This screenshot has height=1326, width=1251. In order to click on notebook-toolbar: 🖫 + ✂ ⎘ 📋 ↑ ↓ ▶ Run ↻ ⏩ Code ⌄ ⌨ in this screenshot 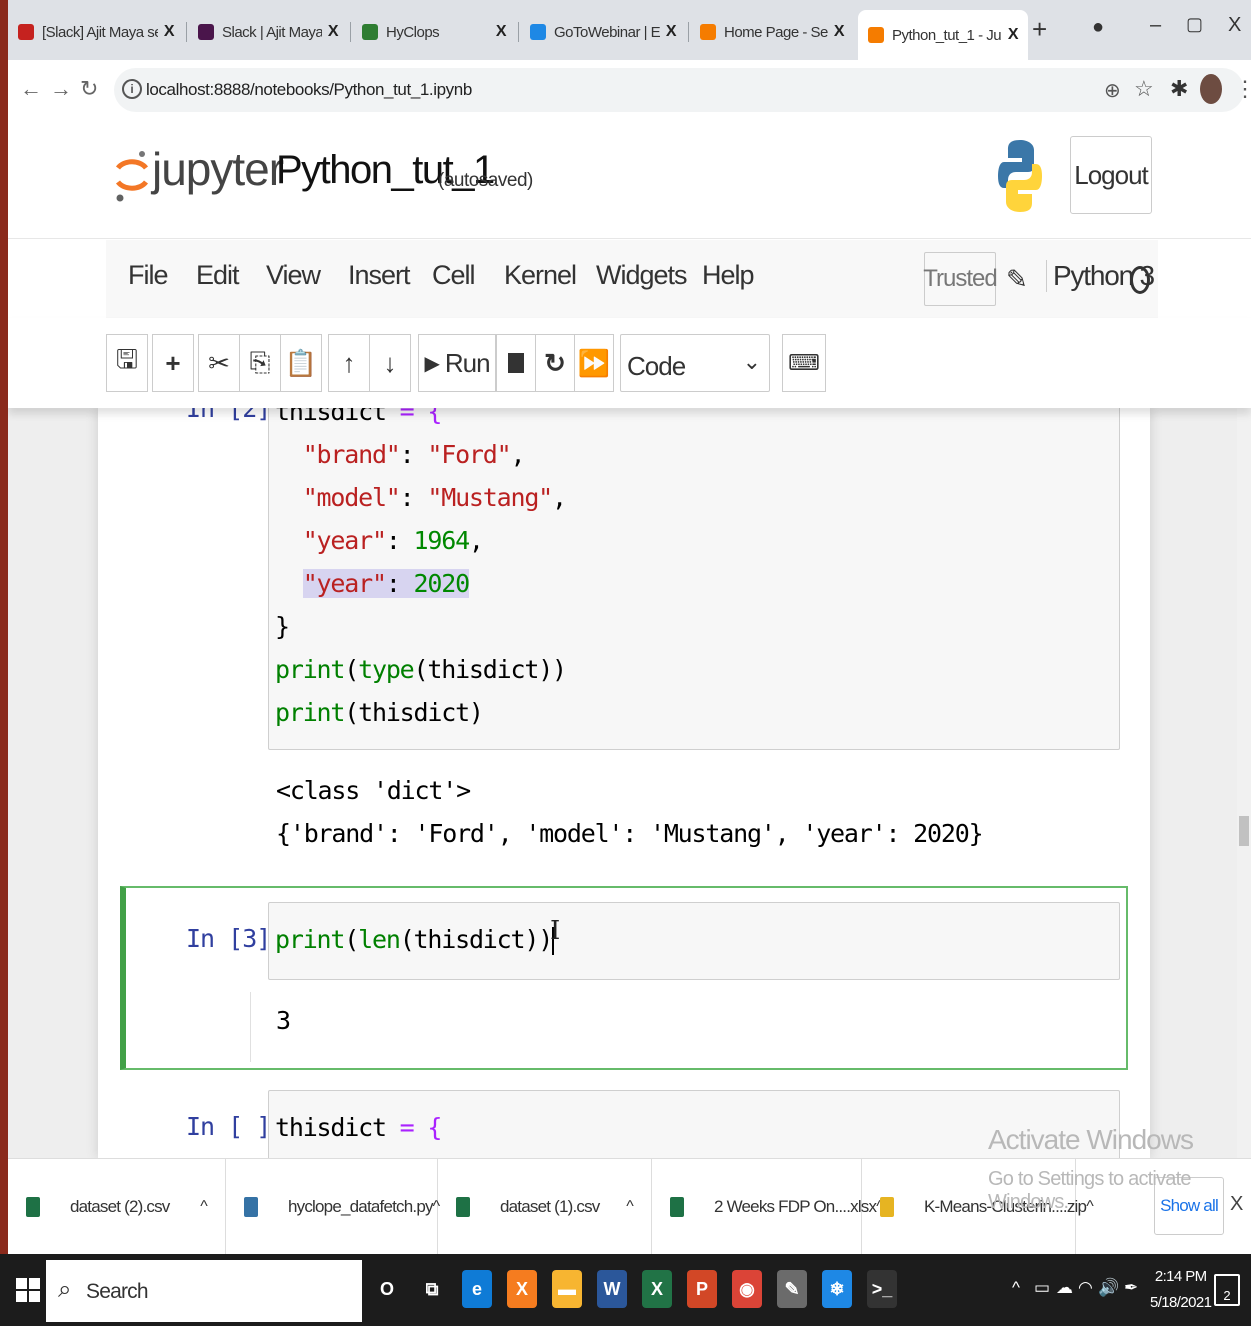, I will do `click(629, 363)`.